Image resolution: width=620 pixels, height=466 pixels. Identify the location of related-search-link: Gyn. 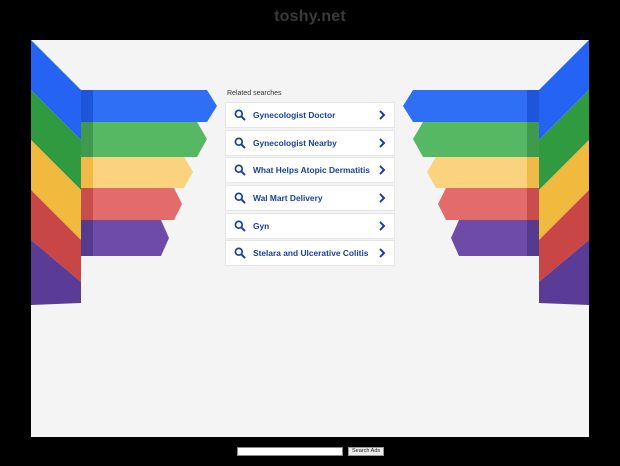
(310, 225).